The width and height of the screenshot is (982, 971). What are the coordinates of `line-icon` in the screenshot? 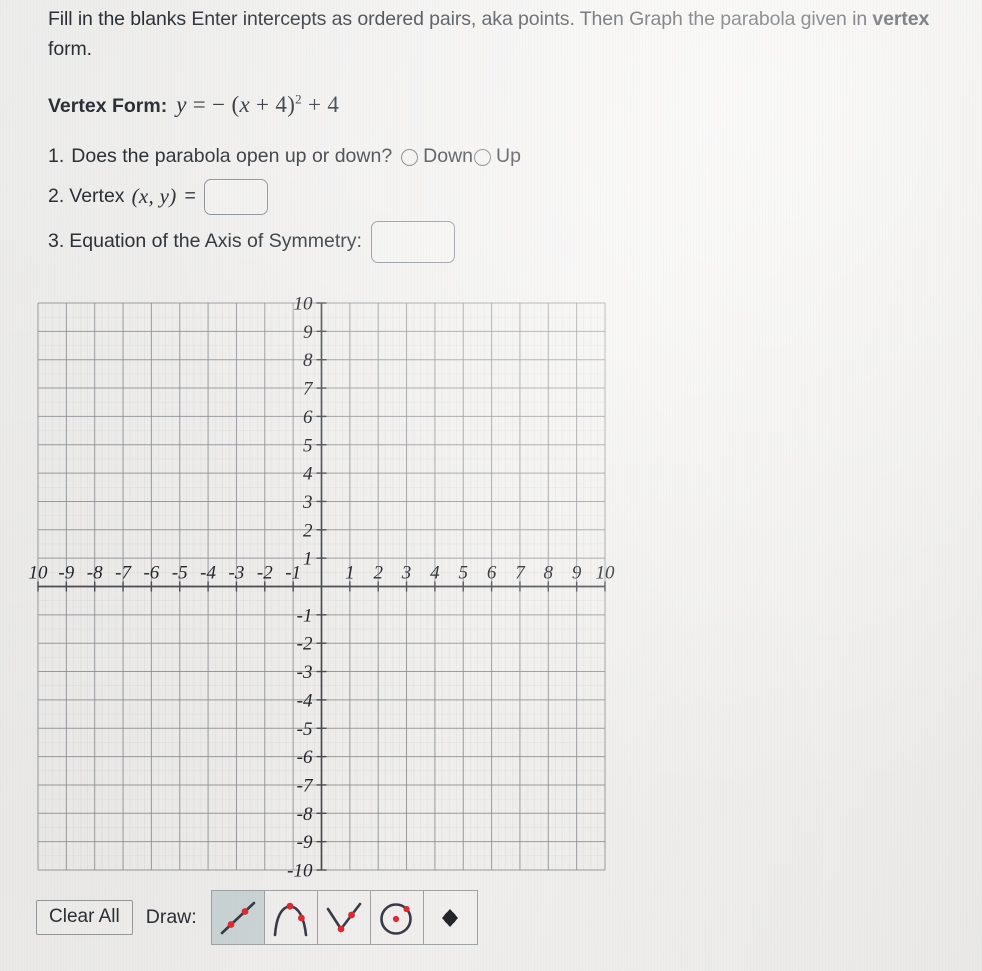 It's located at (237, 917).